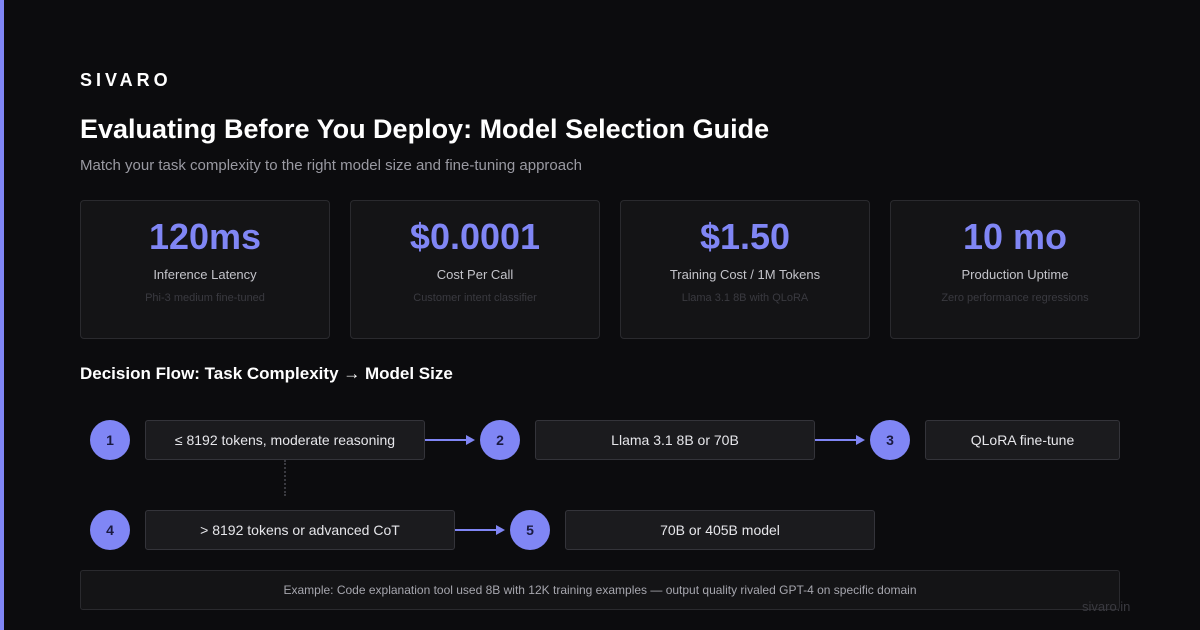 The width and height of the screenshot is (1200, 630). Describe the element at coordinates (1015, 274) in the screenshot. I see `stat-label: Production Uptime` at that location.